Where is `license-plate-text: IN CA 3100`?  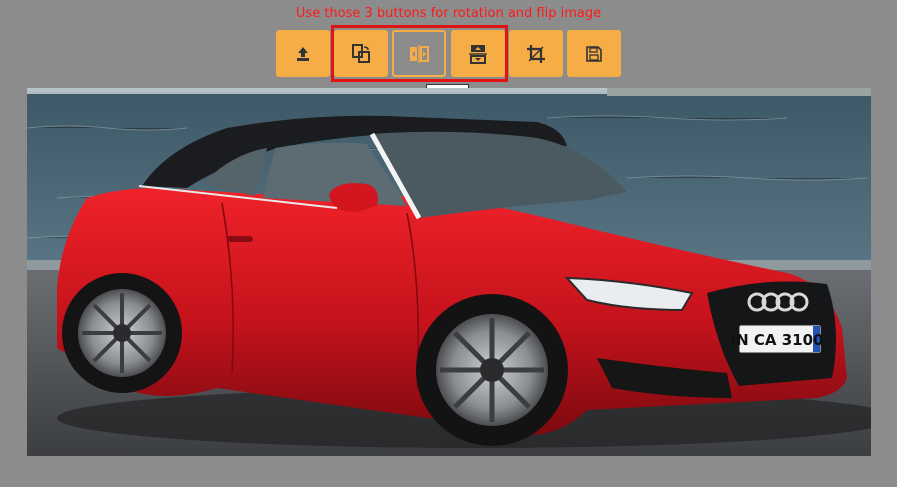
license-plate-text: IN CA 3100 is located at coordinates (777, 340).